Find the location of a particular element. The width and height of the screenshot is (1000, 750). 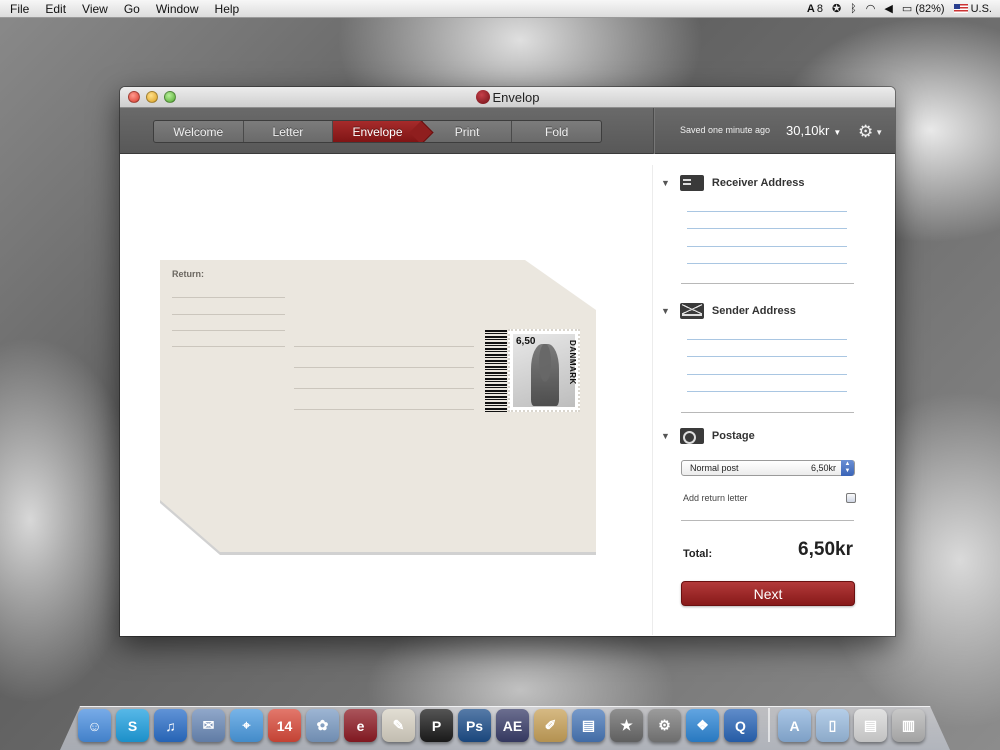

window-controls is located at coordinates (155, 97).